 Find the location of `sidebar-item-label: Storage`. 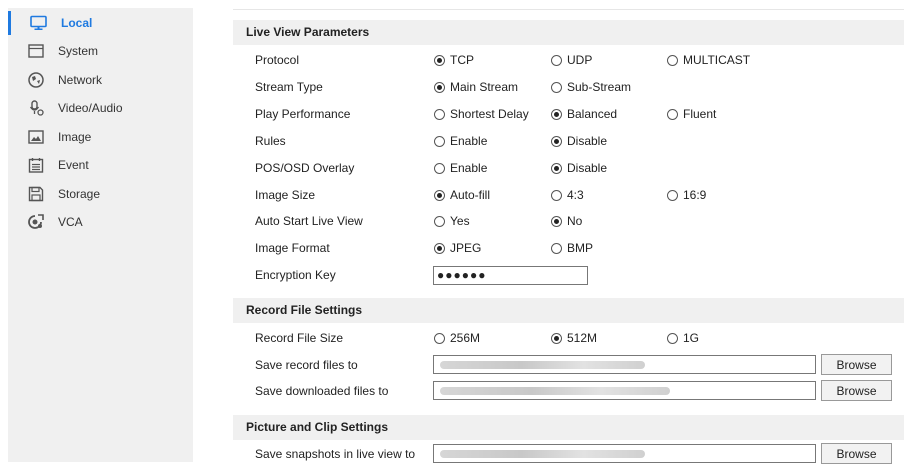

sidebar-item-label: Storage is located at coordinates (79, 194).